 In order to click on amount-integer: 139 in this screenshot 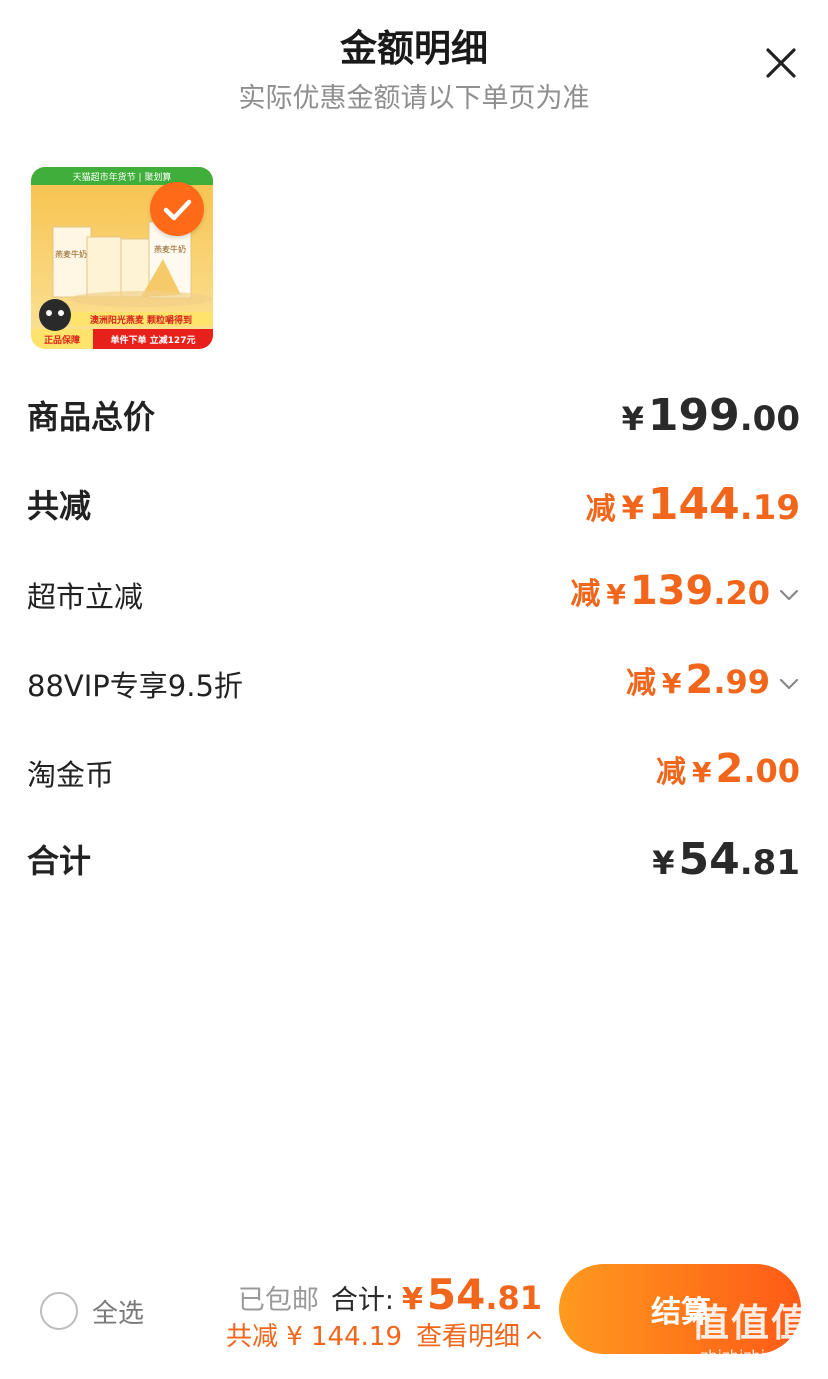, I will do `click(671, 591)`.